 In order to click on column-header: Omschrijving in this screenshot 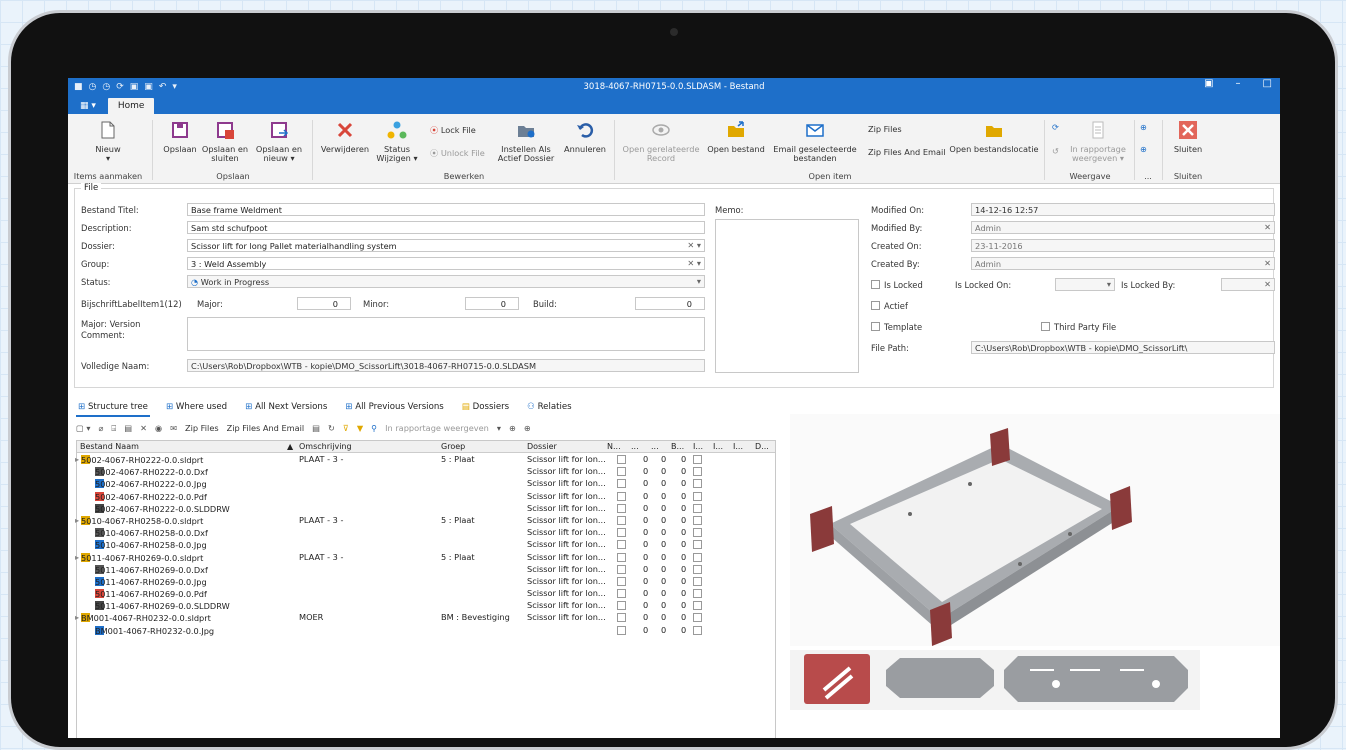, I will do `click(325, 446)`.